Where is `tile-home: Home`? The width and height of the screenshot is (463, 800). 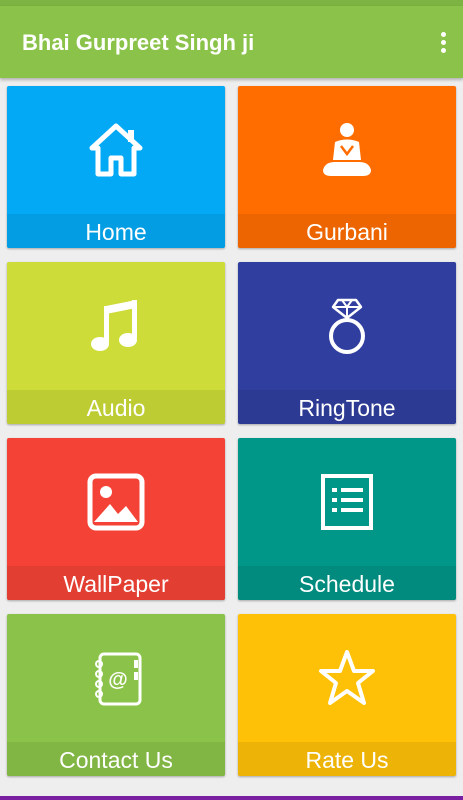 tile-home: Home is located at coordinates (116, 167).